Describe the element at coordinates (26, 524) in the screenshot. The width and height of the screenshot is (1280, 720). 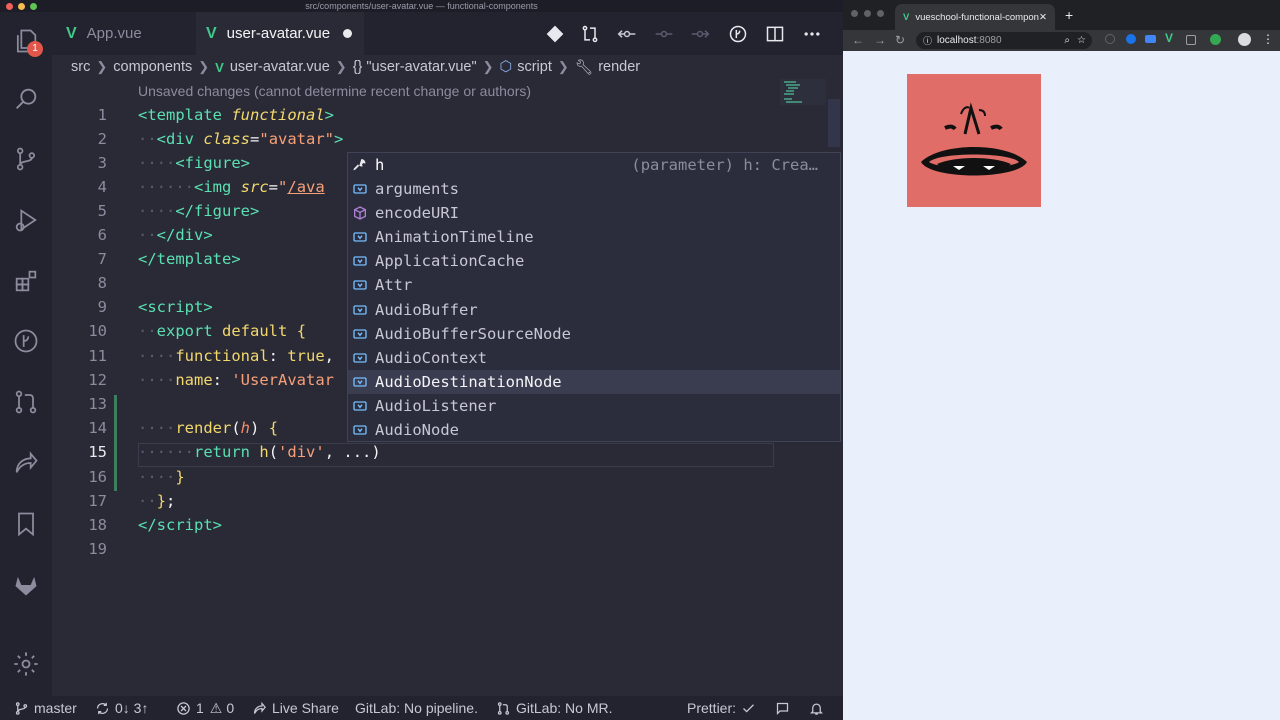
I see `bookmarks-icon` at that location.